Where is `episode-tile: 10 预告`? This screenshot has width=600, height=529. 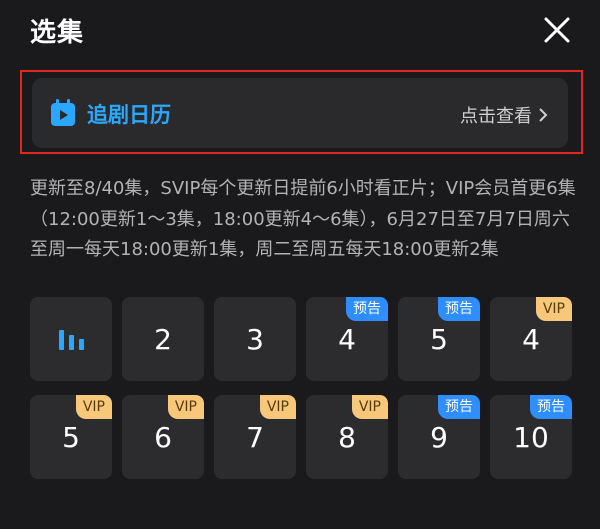
episode-tile: 10 预告 is located at coordinates (531, 437).